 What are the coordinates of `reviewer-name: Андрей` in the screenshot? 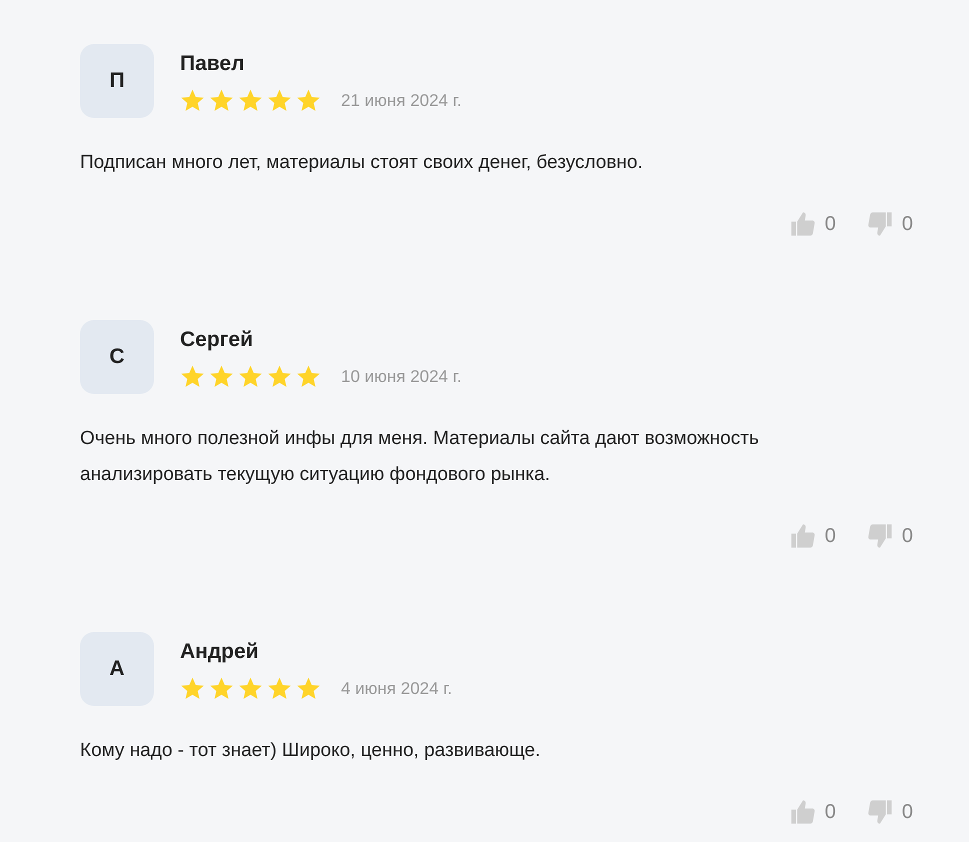 It's located at (220, 652).